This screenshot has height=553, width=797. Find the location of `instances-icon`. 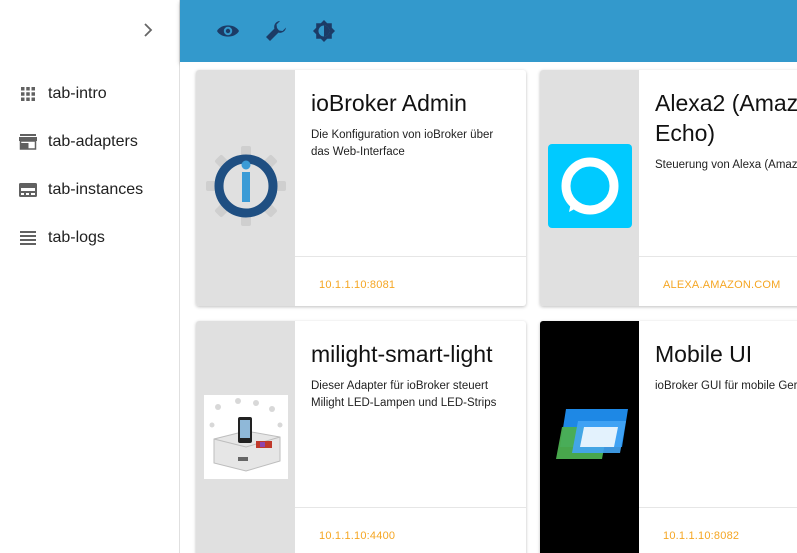

instances-icon is located at coordinates (28, 190).